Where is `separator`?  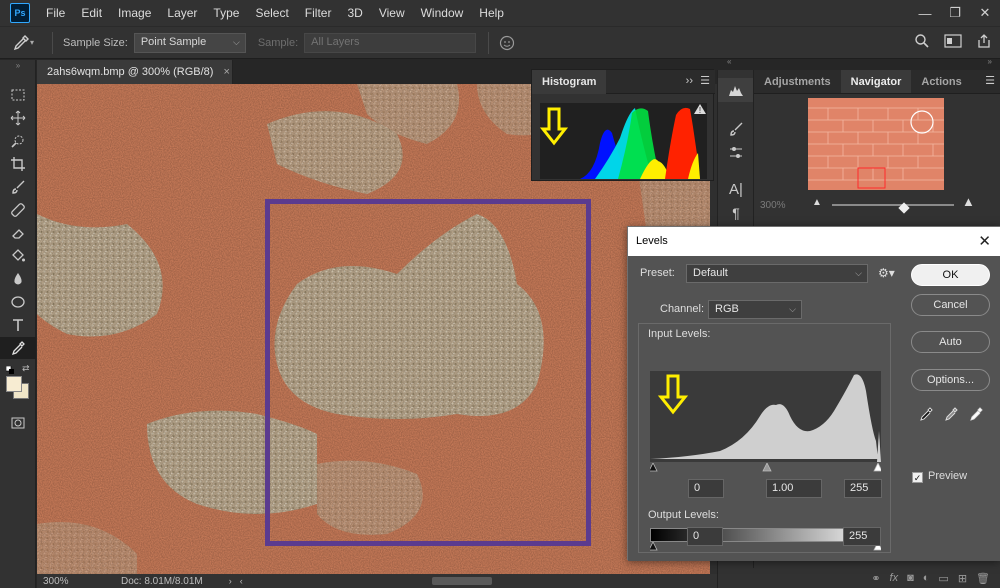
separator is located at coordinates (52, 42).